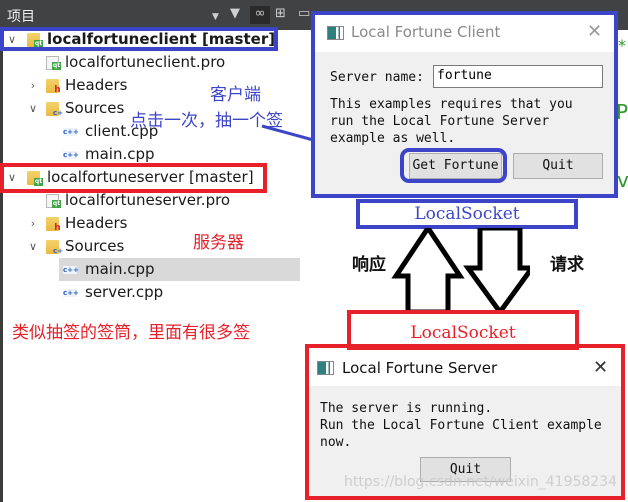  What do you see at coordinates (463, 333) in the screenshot?
I see `server-socket-label: LocalSocket` at bounding box center [463, 333].